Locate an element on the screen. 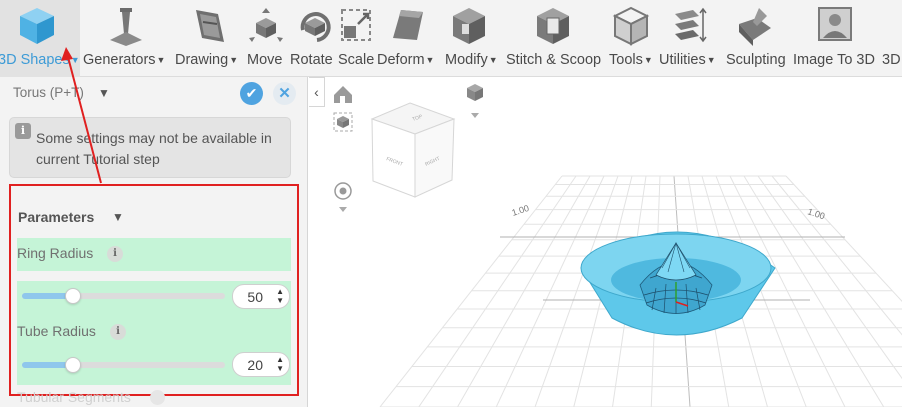 The width and height of the screenshot is (902, 407). check-icon: ✔ is located at coordinates (251, 93).